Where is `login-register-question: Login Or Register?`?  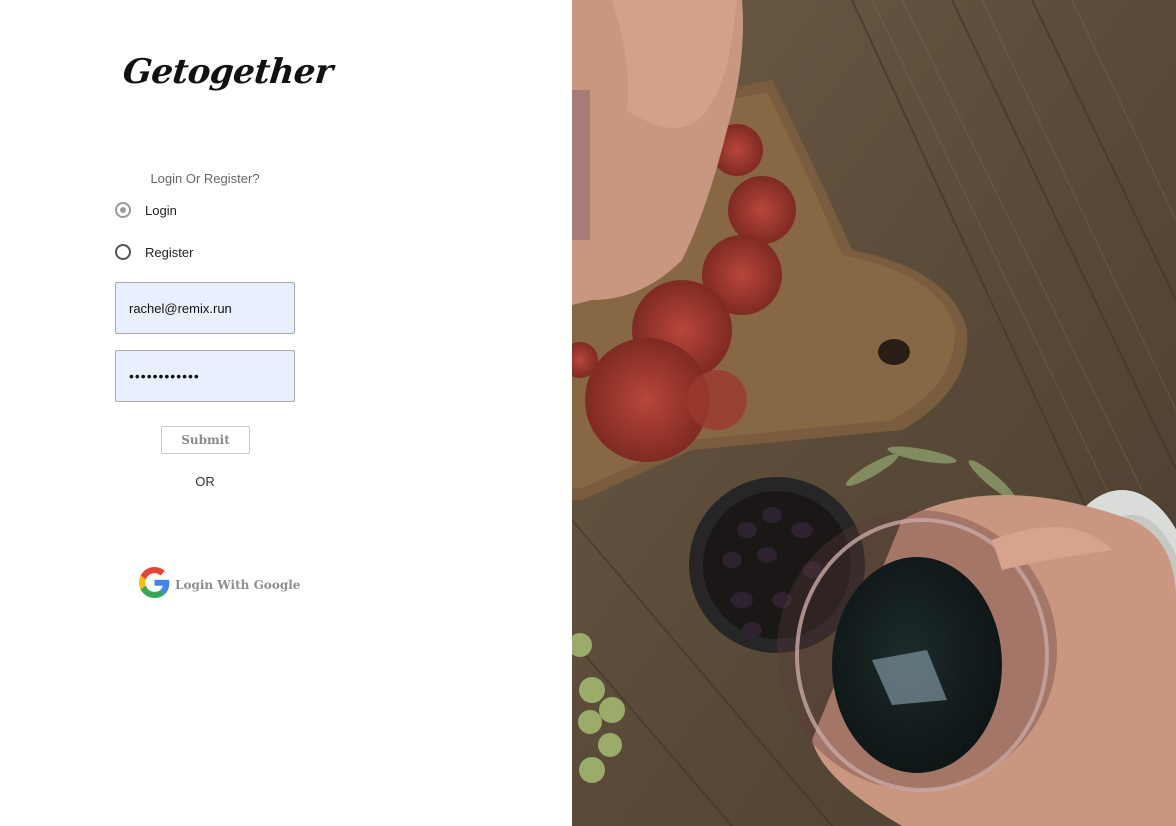
login-register-question: Login Or Register? is located at coordinates (205, 178).